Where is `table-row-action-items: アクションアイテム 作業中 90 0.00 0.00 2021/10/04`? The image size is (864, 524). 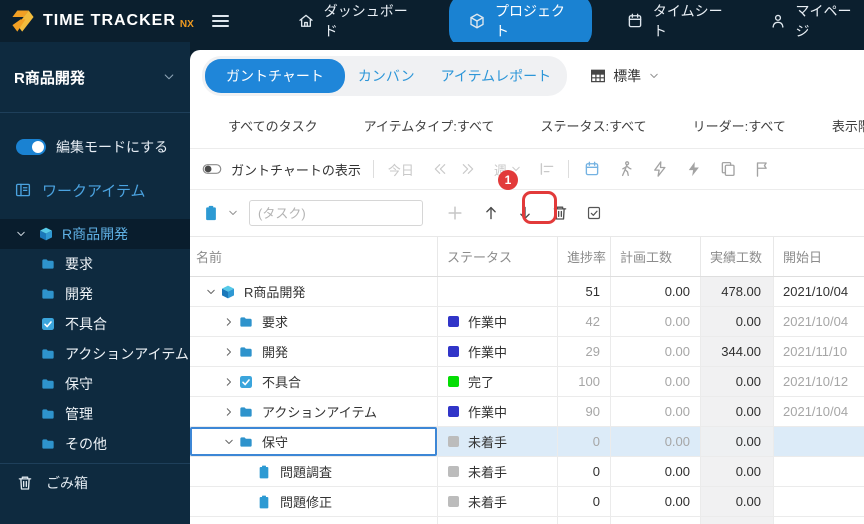
table-row-action-items: アクションアイテム 作業中 90 0.00 0.00 2021/10/04 is located at coordinates (527, 412).